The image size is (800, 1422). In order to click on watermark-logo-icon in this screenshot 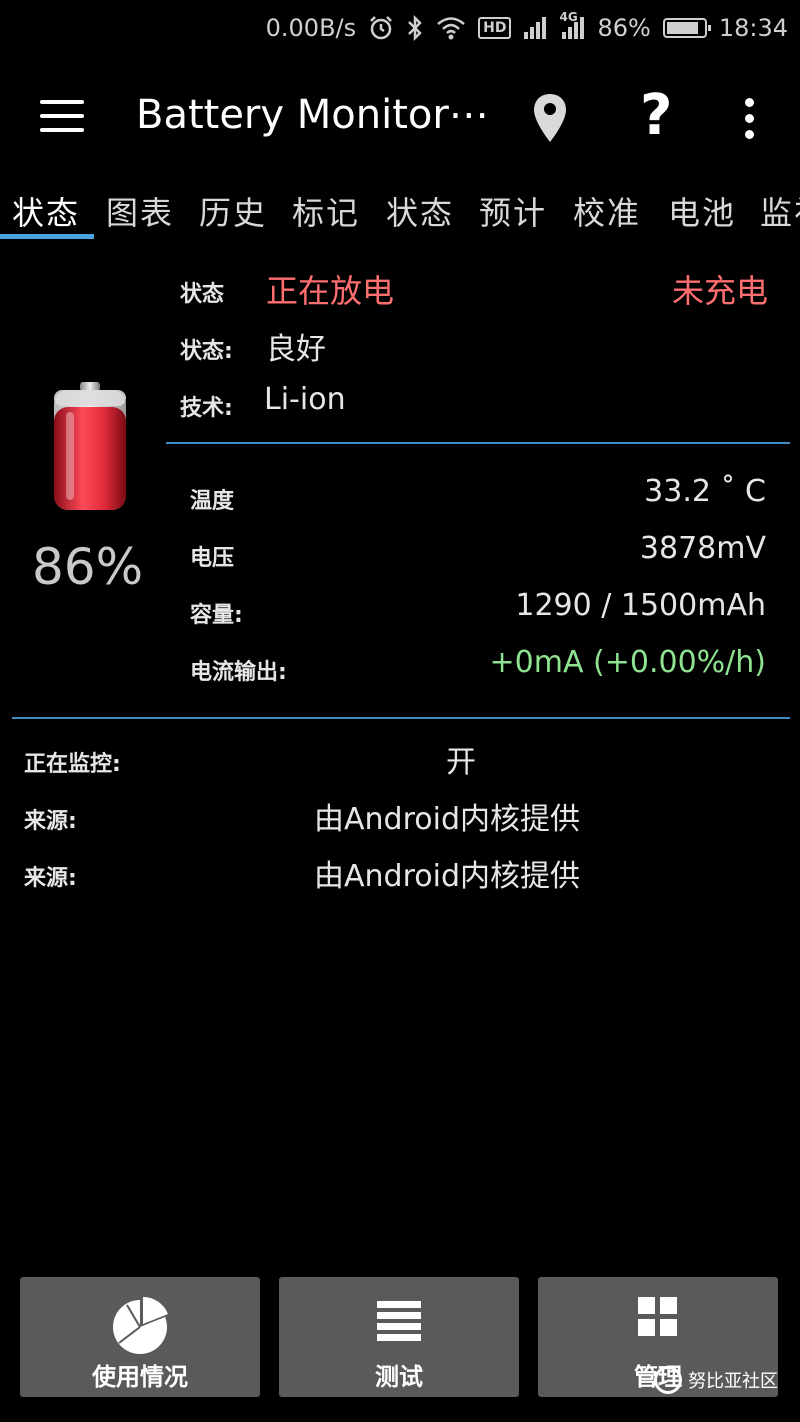, I will do `click(668, 1380)`.